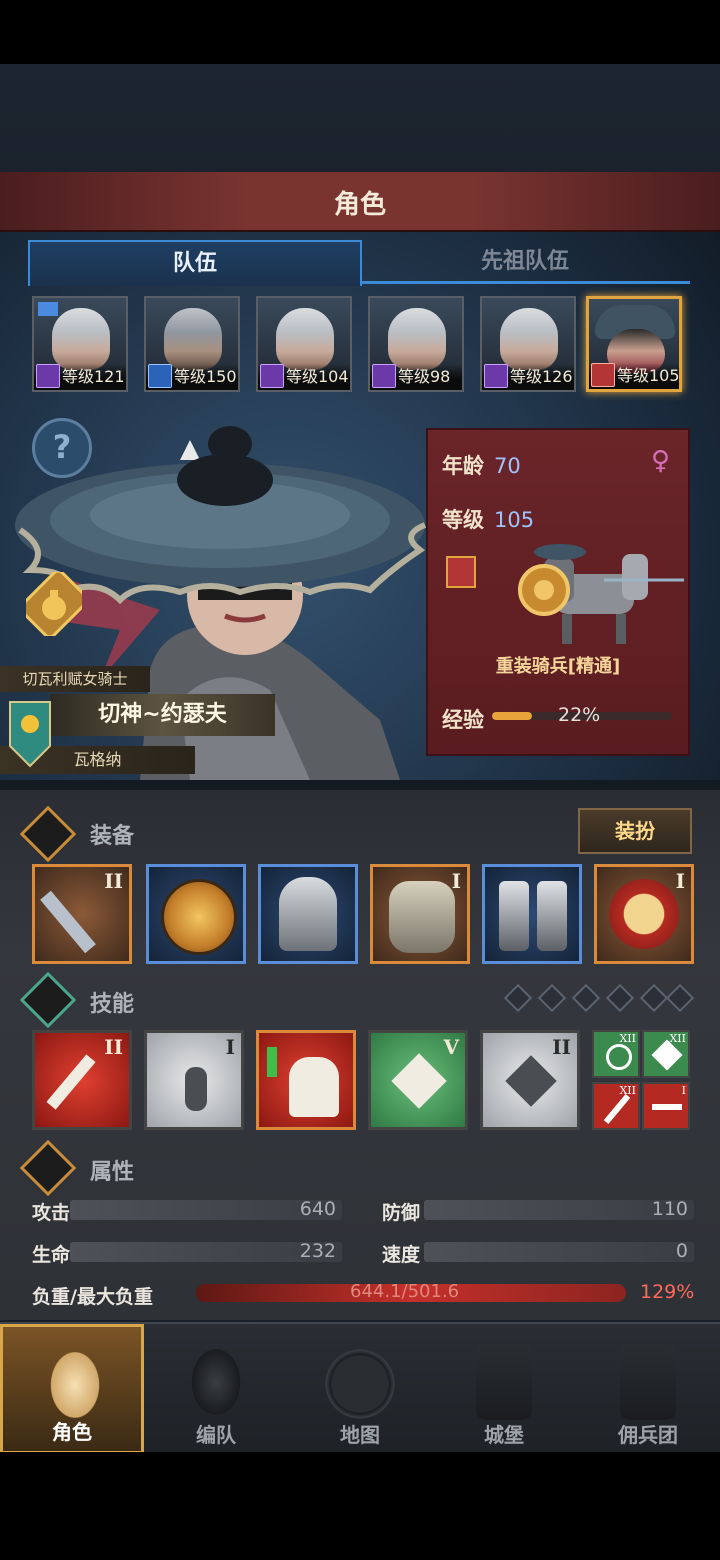 Image resolution: width=720 pixels, height=1560 pixels. Describe the element at coordinates (196, 1089) in the screenshot. I see `meditation-skill-icon` at that location.